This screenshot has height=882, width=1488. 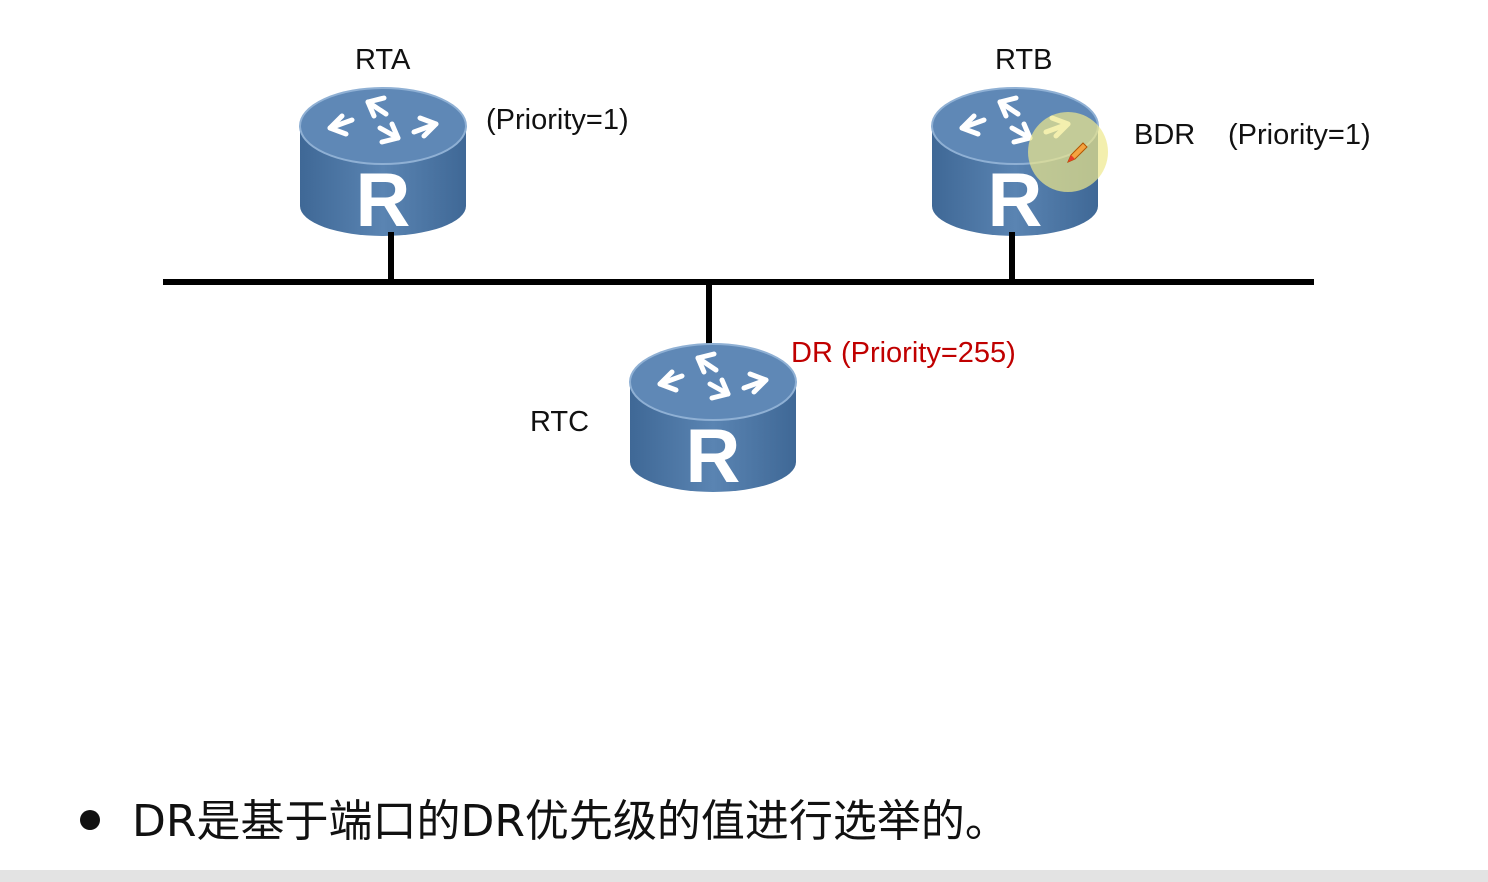 I want to click on rtc-name-label: RTC, so click(x=560, y=422).